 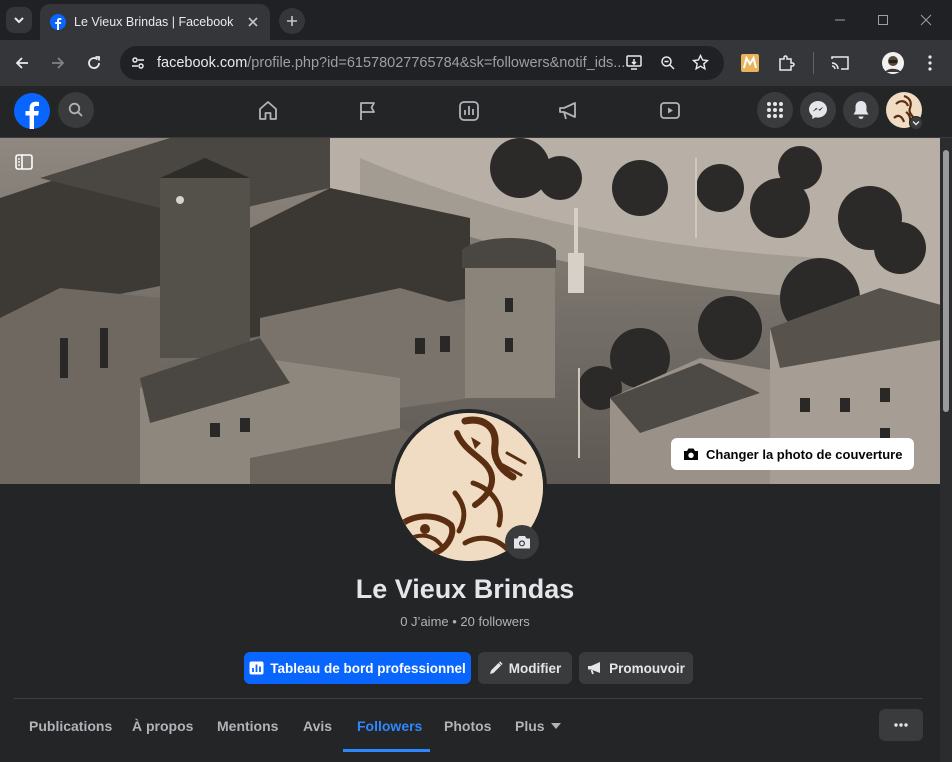 I want to click on tab-more: Plus, so click(x=538, y=726).